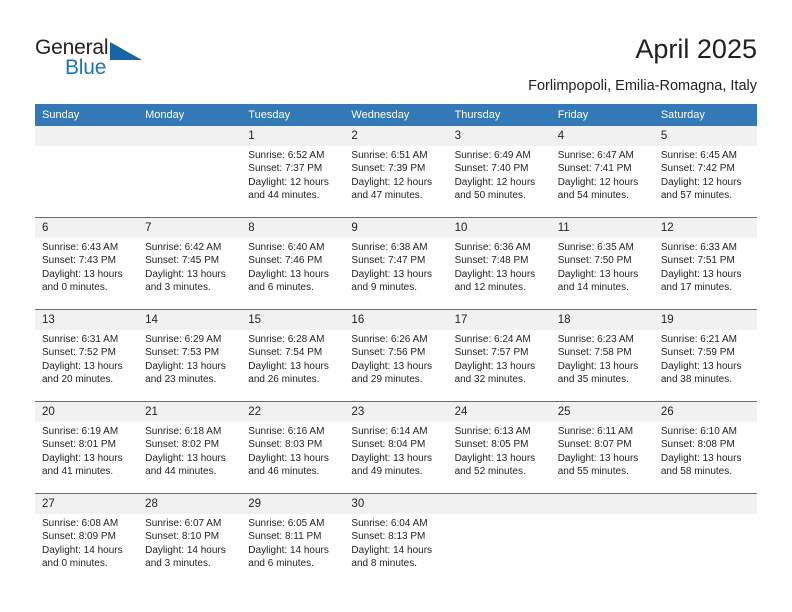 This screenshot has width=792, height=612. What do you see at coordinates (293, 136) in the screenshot?
I see `day-number-1: 1` at bounding box center [293, 136].